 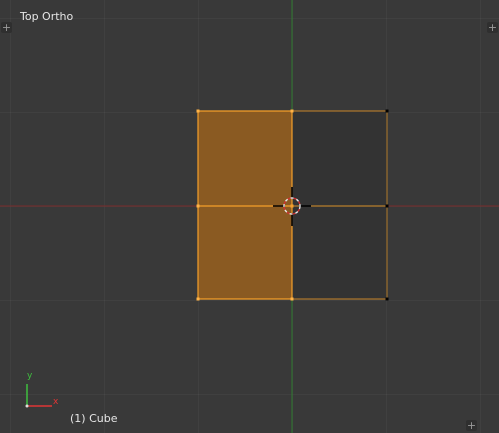 What do you see at coordinates (245, 252) in the screenshot?
I see `selected-face-bottom-left` at bounding box center [245, 252].